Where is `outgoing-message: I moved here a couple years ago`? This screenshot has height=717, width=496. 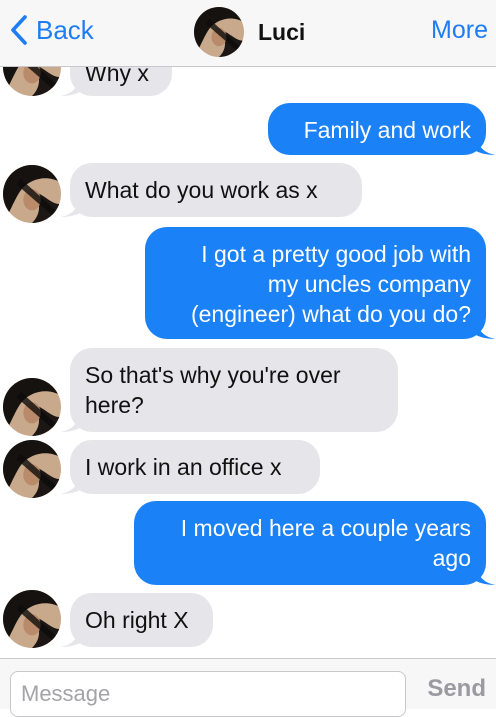 outgoing-message: I moved here a couple years ago is located at coordinates (310, 543).